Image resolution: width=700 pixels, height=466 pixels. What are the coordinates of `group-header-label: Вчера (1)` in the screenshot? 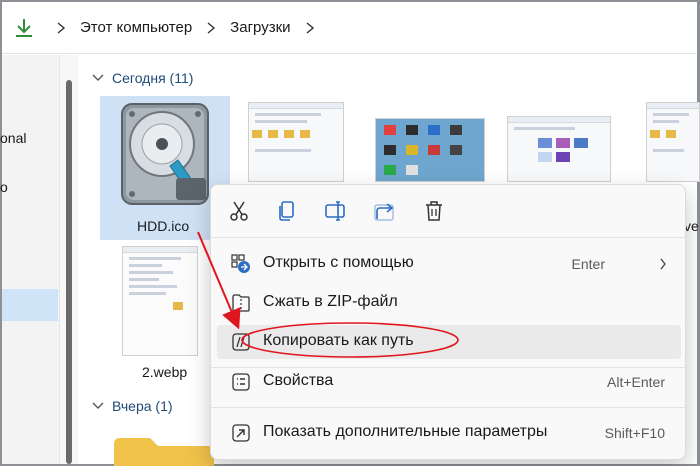 It's located at (142, 406).